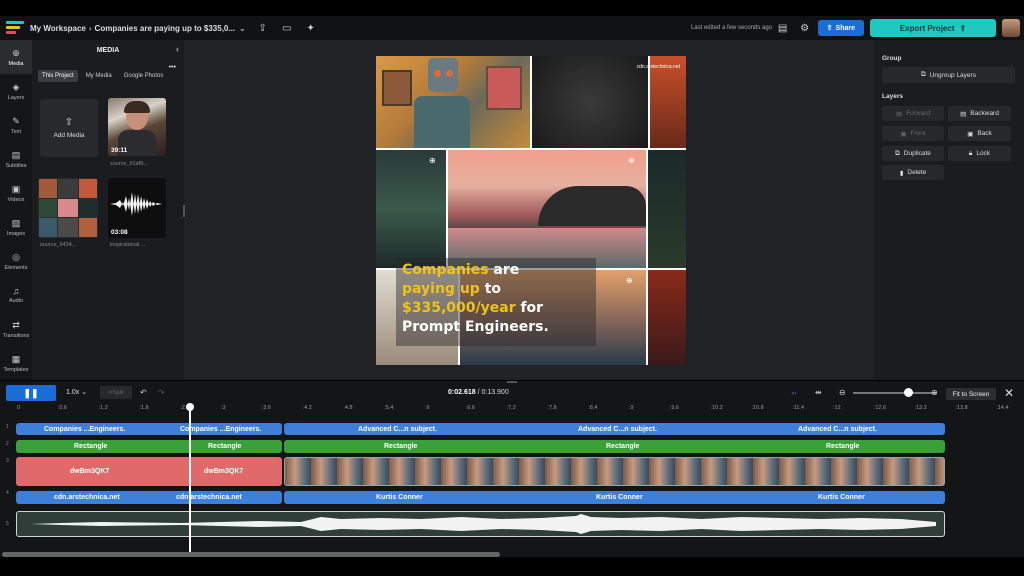 This screenshot has width=1024, height=576. What do you see at coordinates (837, 408) in the screenshot?
I see `ruler-tick-label: :12` at bounding box center [837, 408].